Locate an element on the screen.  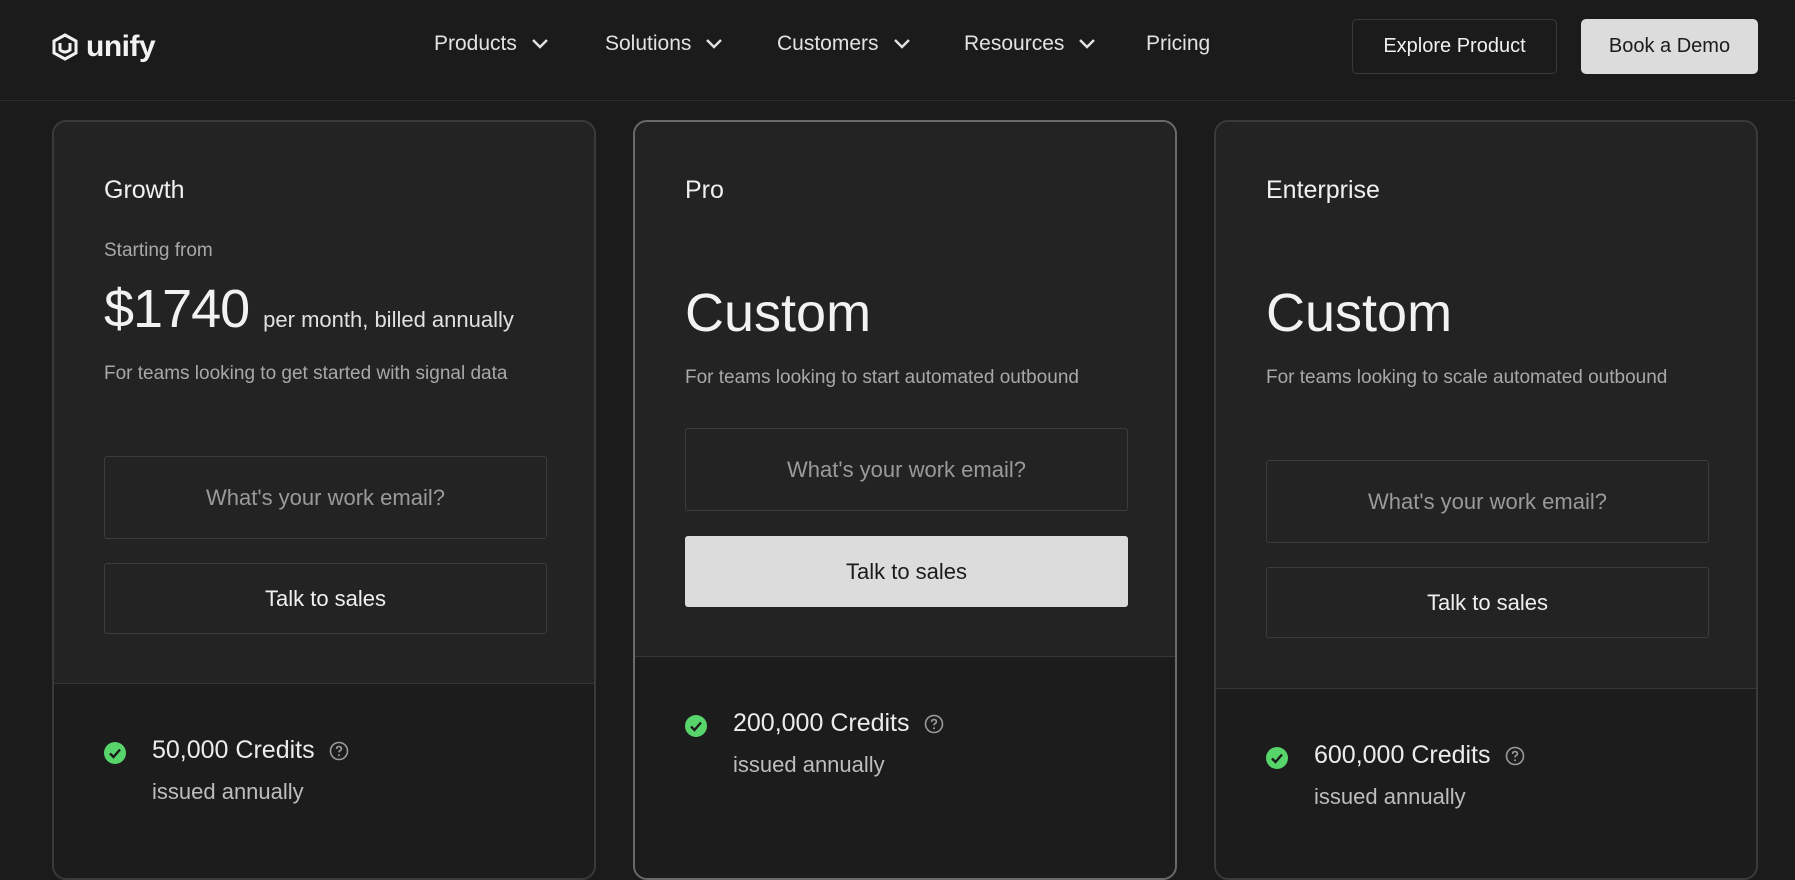
explore-product-button: Explore Product is located at coordinates (1454, 46).